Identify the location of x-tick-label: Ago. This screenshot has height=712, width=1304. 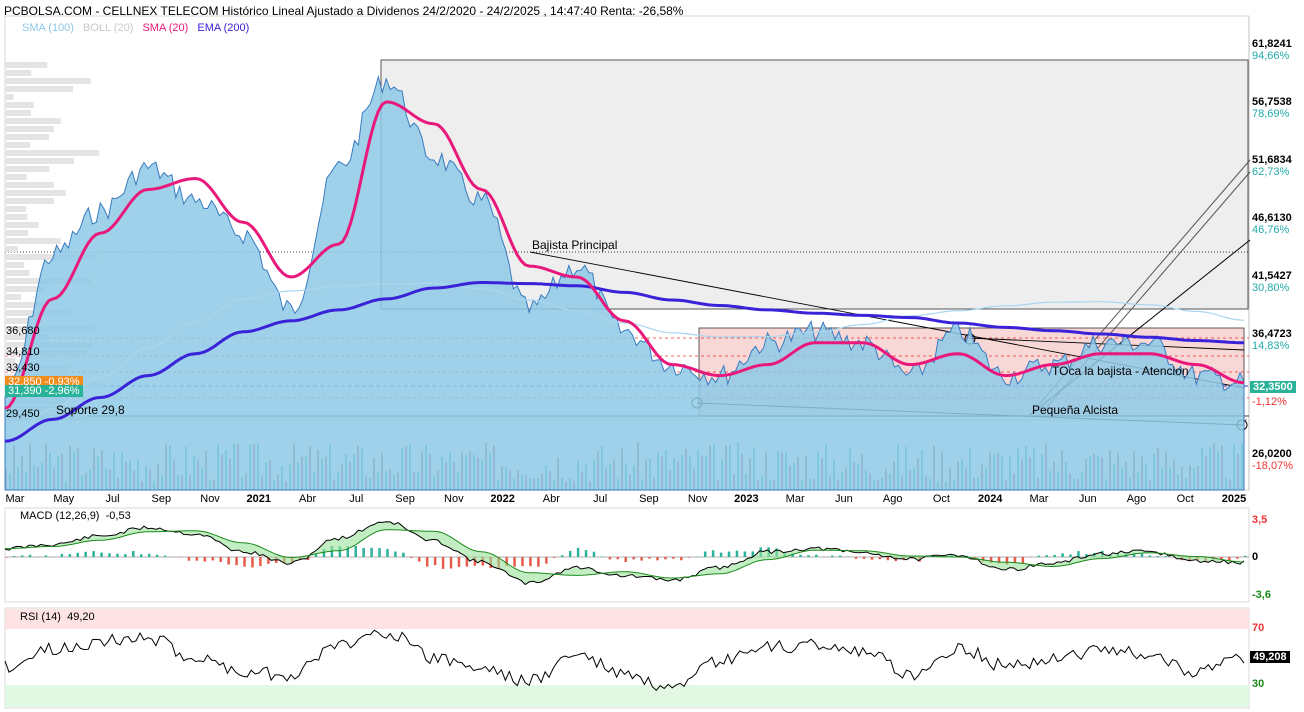
(1137, 499).